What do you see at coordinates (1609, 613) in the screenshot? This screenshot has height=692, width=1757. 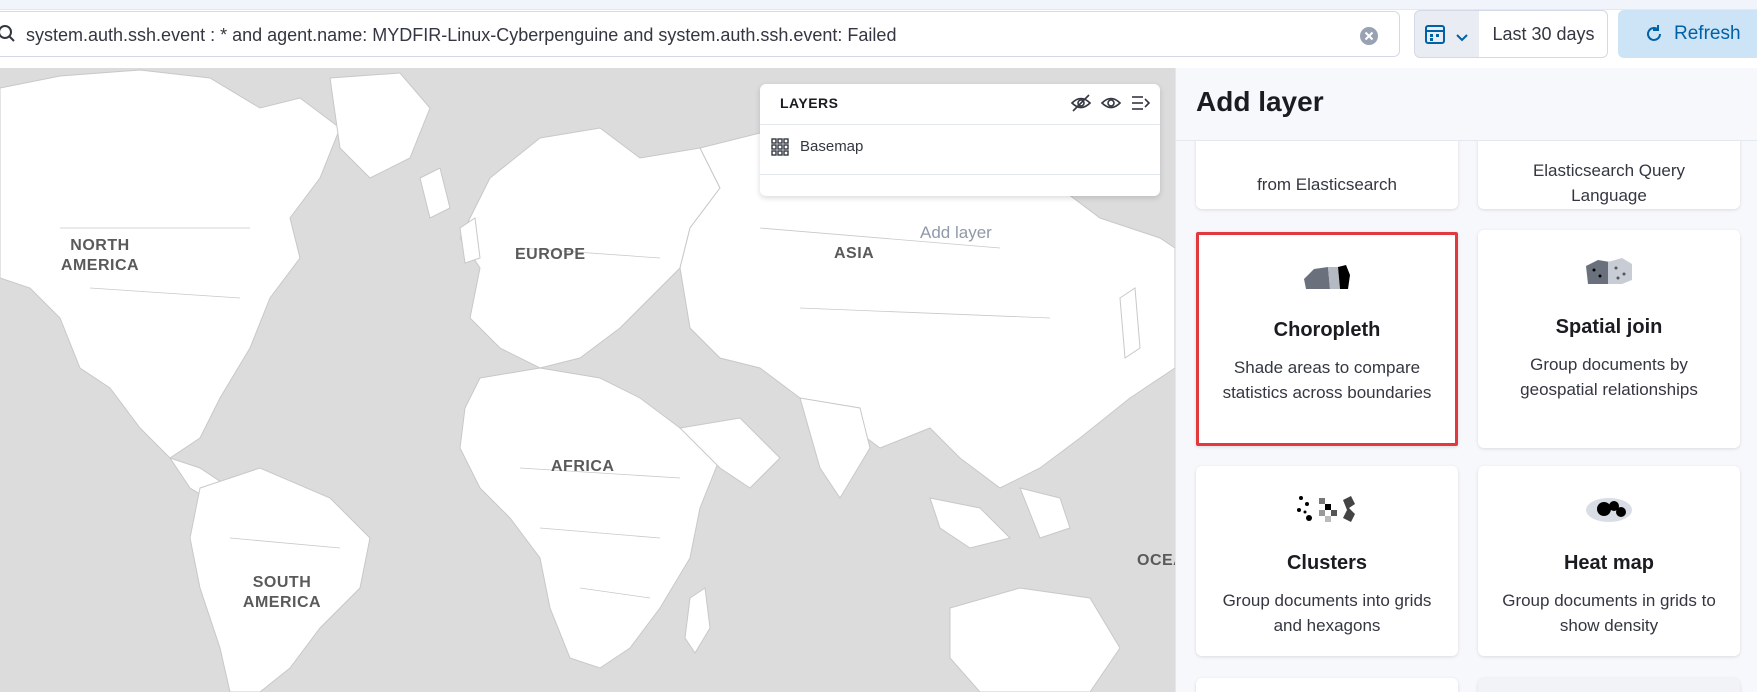 I see `card-description: Group documents in grids to show density` at bounding box center [1609, 613].